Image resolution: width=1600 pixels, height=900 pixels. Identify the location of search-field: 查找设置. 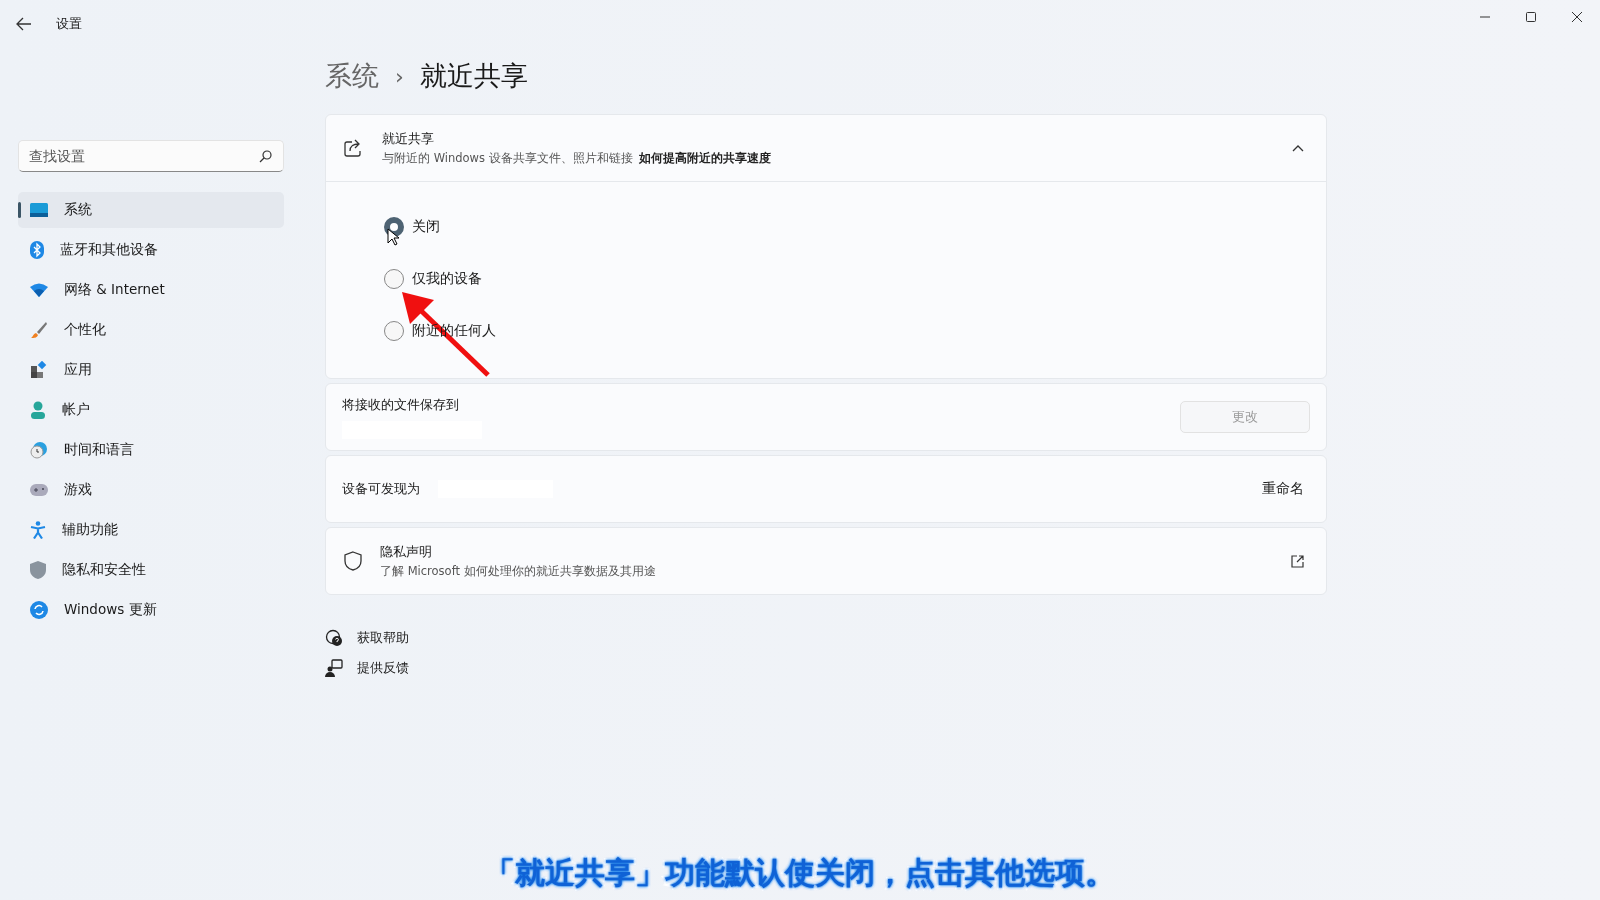
(151, 156).